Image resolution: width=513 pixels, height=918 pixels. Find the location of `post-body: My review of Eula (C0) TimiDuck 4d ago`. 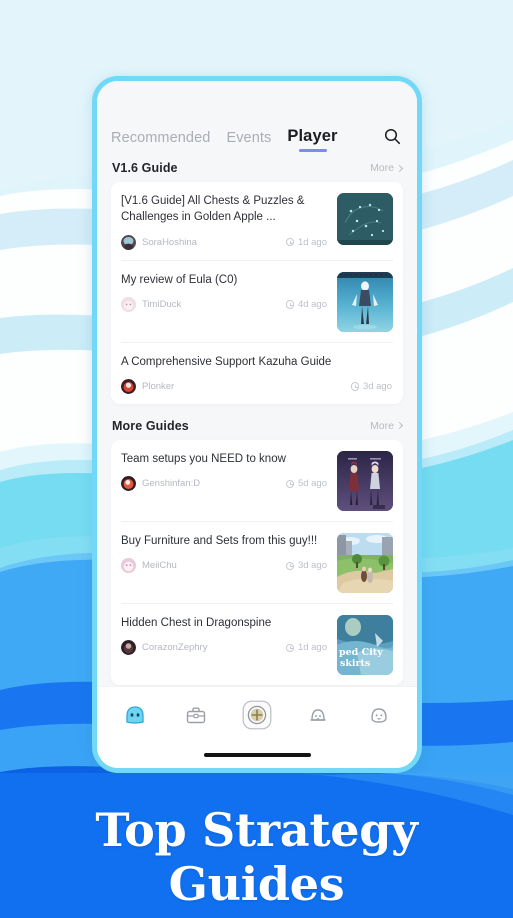

post-body: My review of Eula (C0) TimiDuck 4d ago is located at coordinates (224, 292).